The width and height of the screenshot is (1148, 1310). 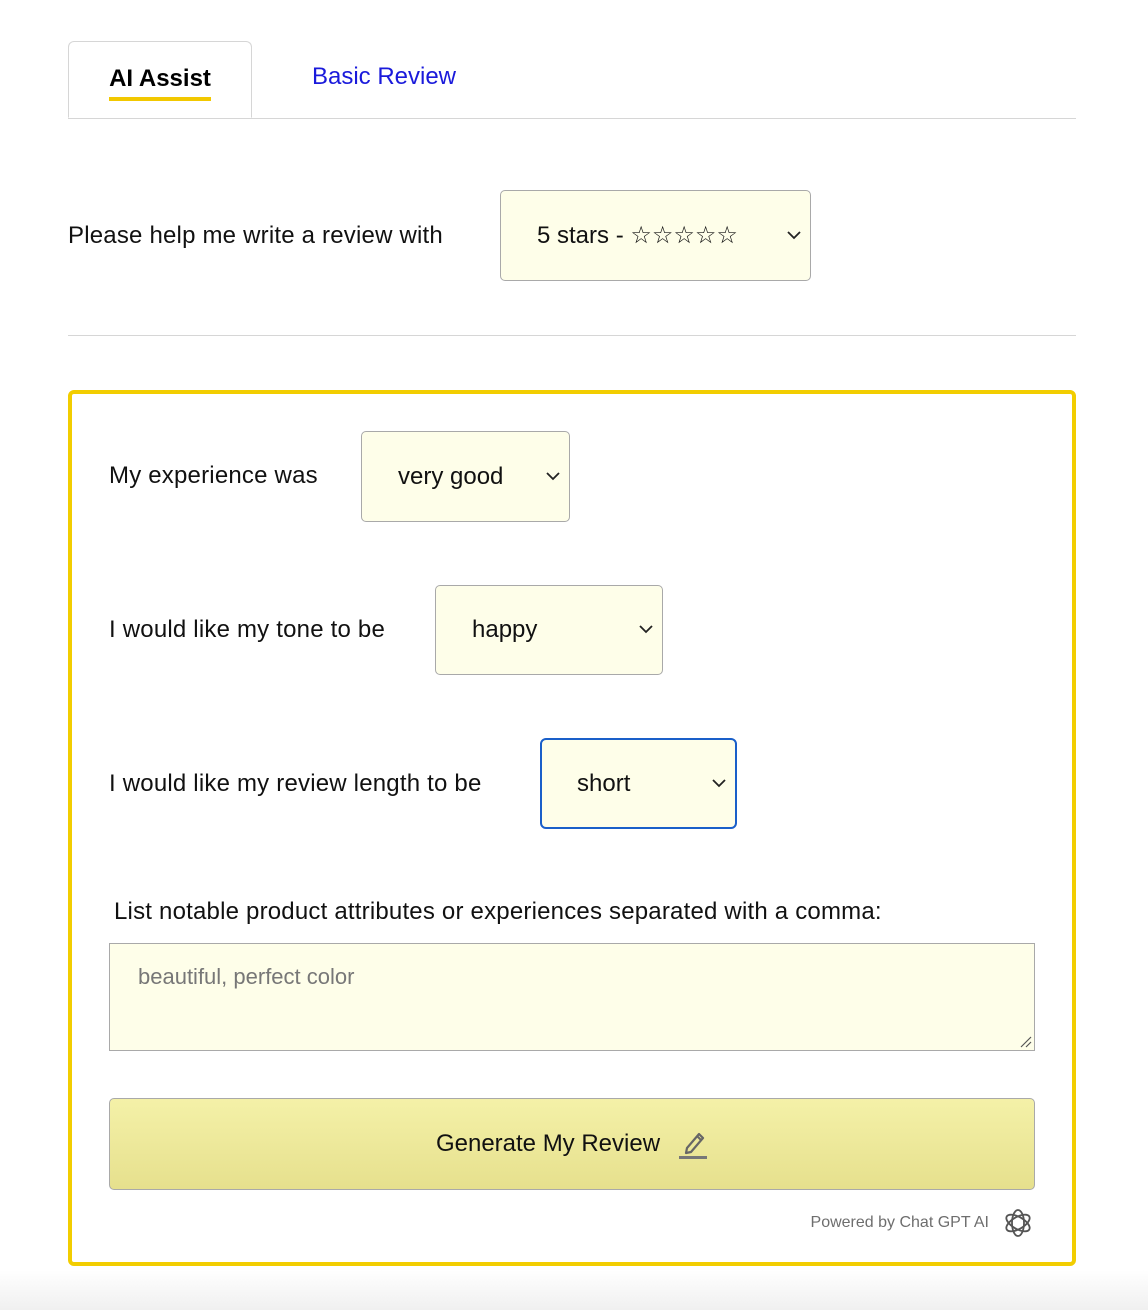 I want to click on star-rating-select: 5 stars - ☆☆☆☆☆, so click(x=655, y=235).